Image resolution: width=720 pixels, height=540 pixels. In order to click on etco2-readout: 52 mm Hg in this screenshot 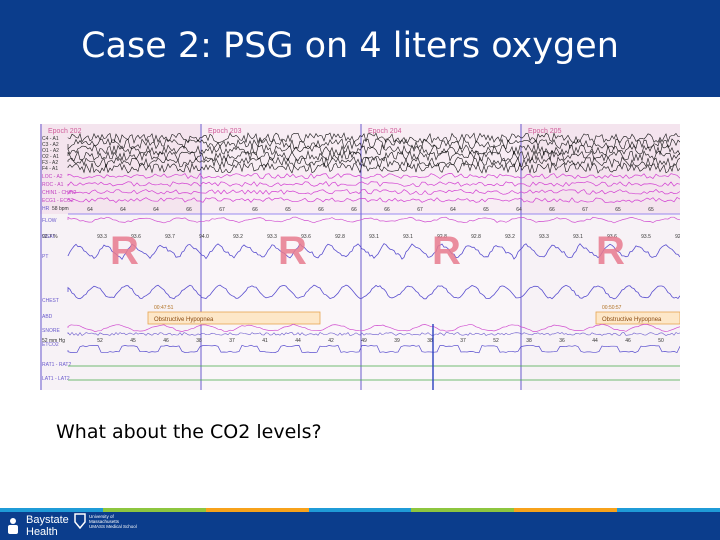, I will do `click(53, 341)`.